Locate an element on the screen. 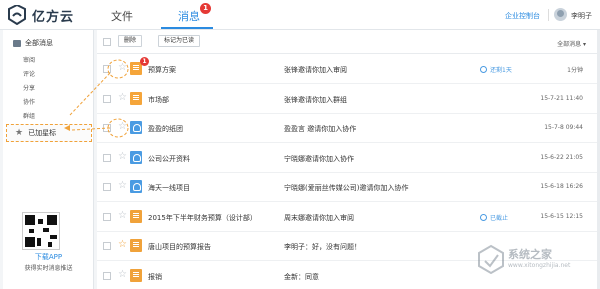 The width and height of the screenshot is (600, 289). message-text: 金新：同意 is located at coordinates (301, 276).